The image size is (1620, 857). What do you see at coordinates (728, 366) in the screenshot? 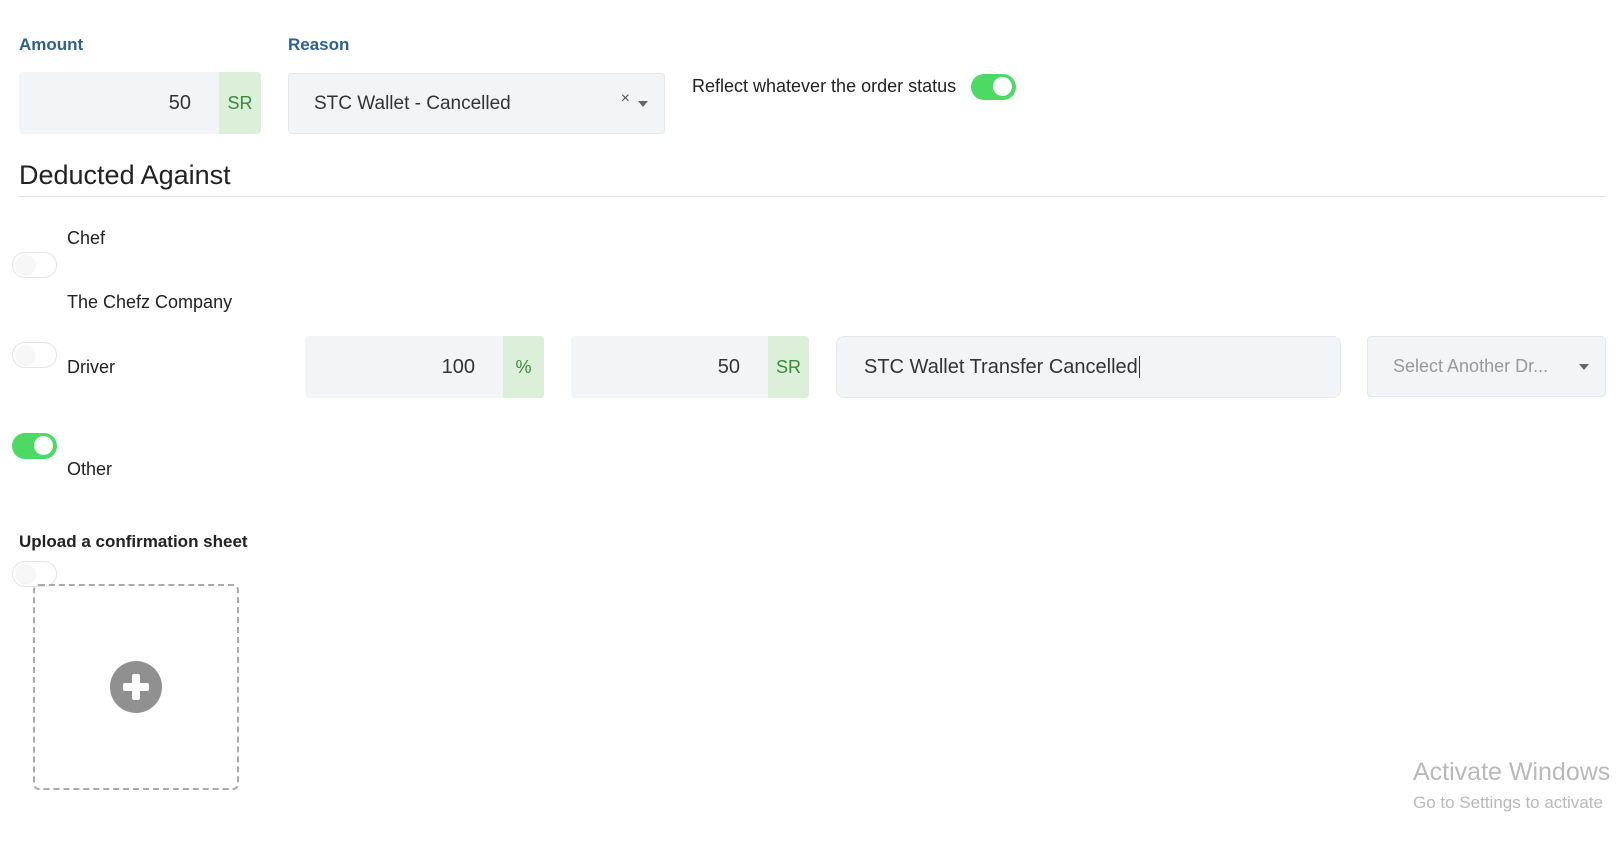
I see `driver-amount-value: 50` at bounding box center [728, 366].